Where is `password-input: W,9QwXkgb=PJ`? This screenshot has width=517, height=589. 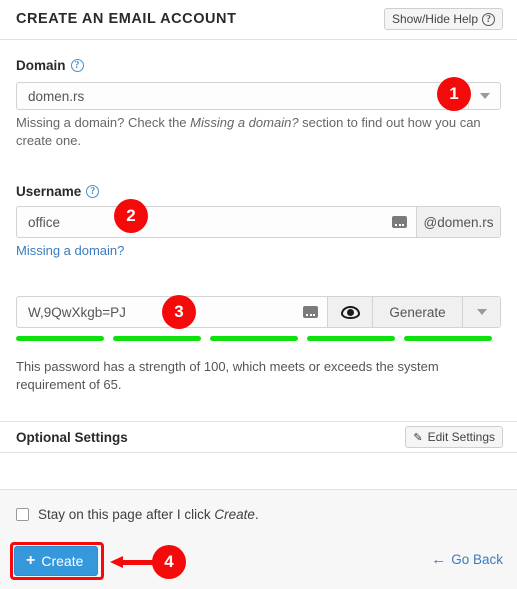
password-input: W,9QwXkgb=PJ is located at coordinates (160, 312).